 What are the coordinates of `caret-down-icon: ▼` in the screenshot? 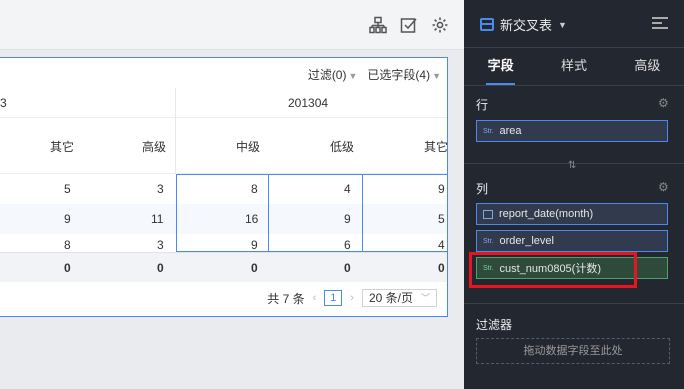 It's located at (562, 24).